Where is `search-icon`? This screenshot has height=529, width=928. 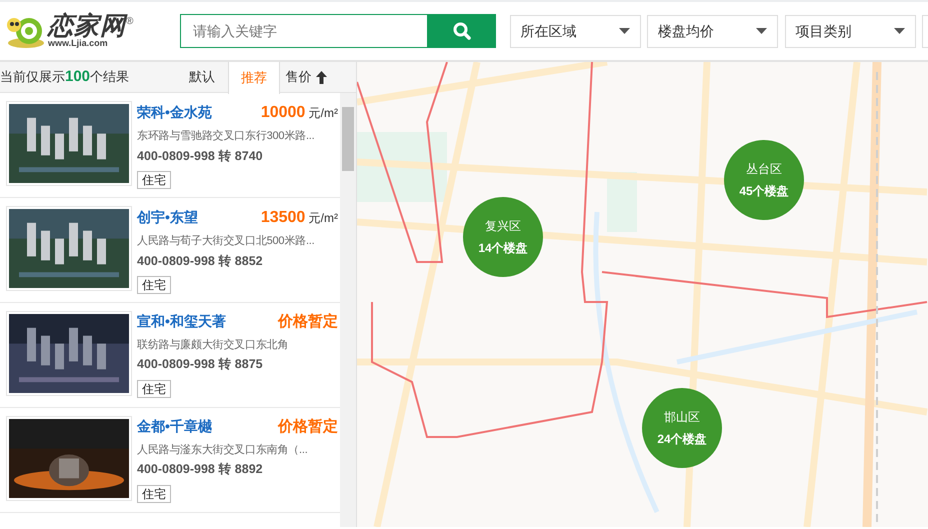
search-icon is located at coordinates (461, 31).